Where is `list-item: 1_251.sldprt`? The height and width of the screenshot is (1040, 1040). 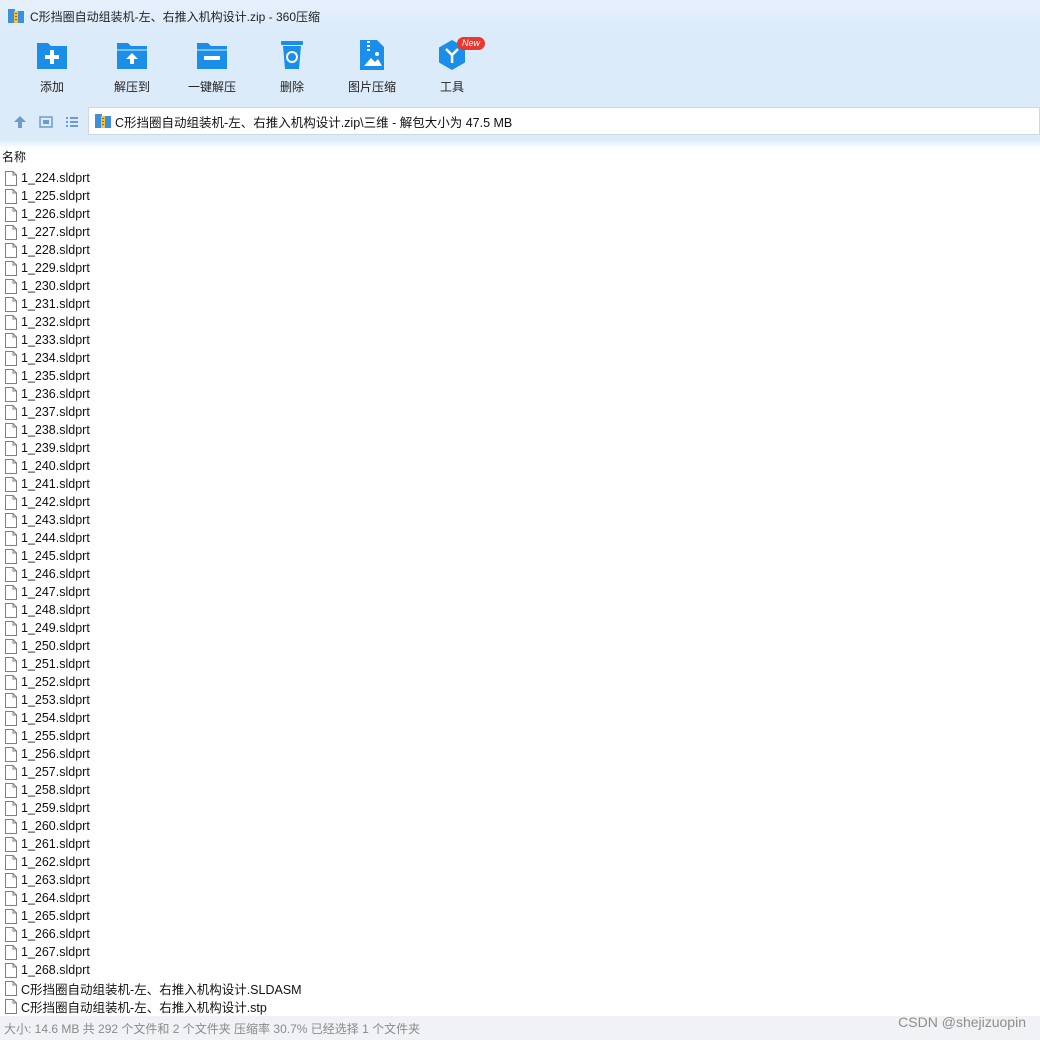 list-item: 1_251.sldprt is located at coordinates (520, 664).